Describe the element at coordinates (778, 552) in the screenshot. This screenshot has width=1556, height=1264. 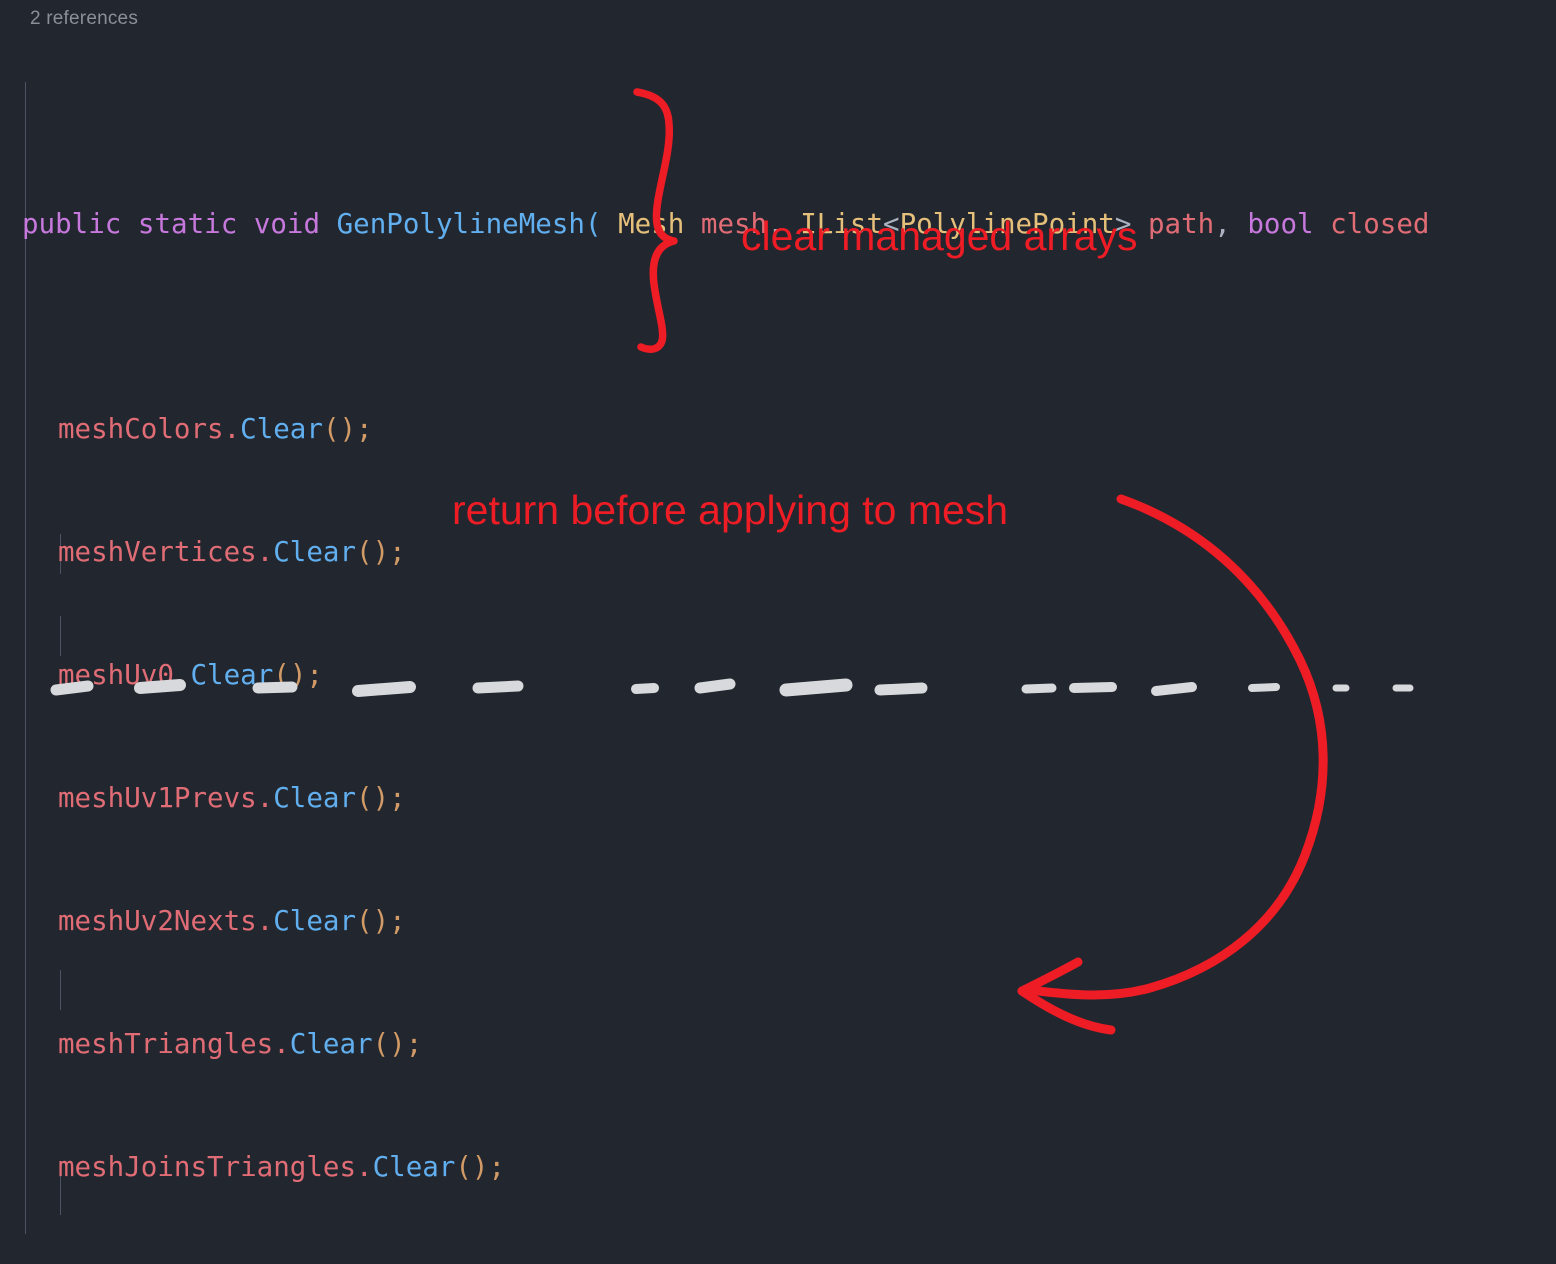
I see `code-line-clear-1: meshVertices.Clear();` at that location.